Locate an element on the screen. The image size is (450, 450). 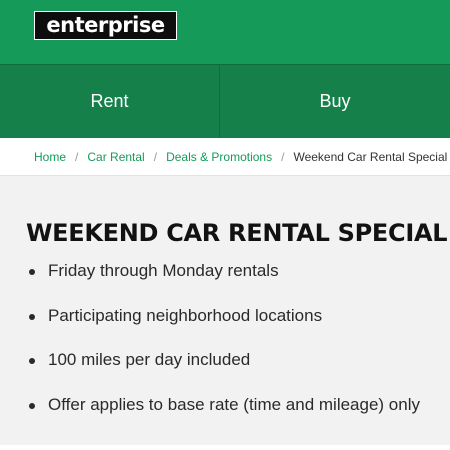
list-item: Friday through Monday rentals is located at coordinates (223, 283).